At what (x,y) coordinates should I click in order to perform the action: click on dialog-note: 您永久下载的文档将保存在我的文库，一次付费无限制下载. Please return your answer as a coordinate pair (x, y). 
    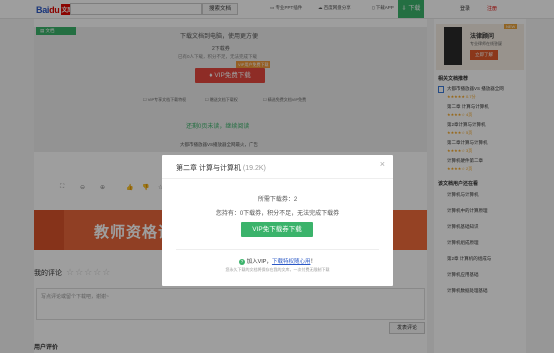
    Looking at the image, I should click on (277, 269).